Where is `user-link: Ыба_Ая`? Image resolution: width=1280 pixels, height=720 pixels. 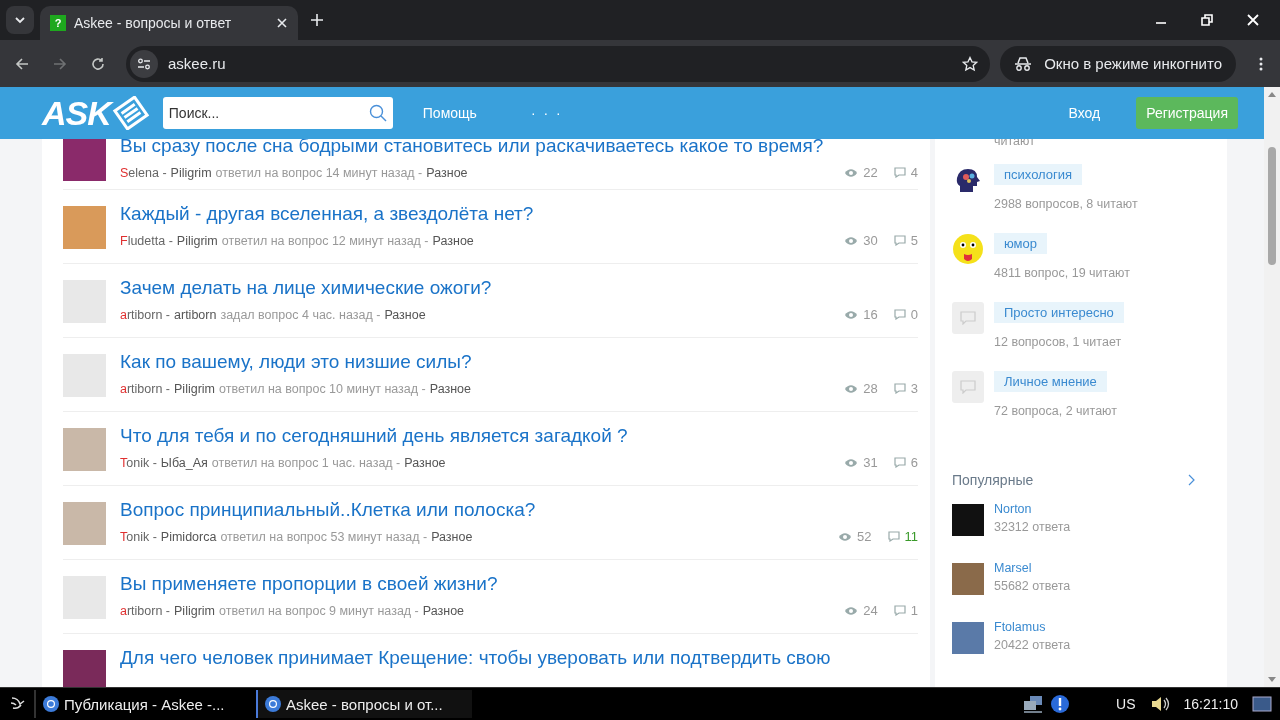
user-link: Ыба_Ая is located at coordinates (184, 462).